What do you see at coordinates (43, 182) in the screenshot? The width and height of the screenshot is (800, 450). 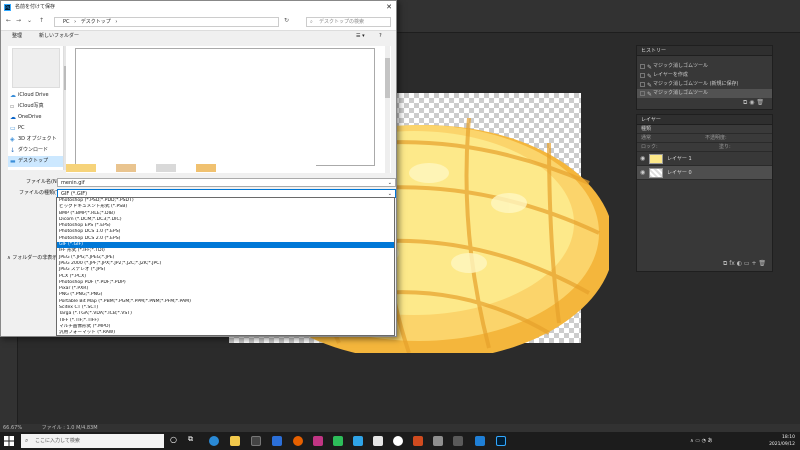 I see `filename-label: ファイル名(N):` at bounding box center [43, 182].